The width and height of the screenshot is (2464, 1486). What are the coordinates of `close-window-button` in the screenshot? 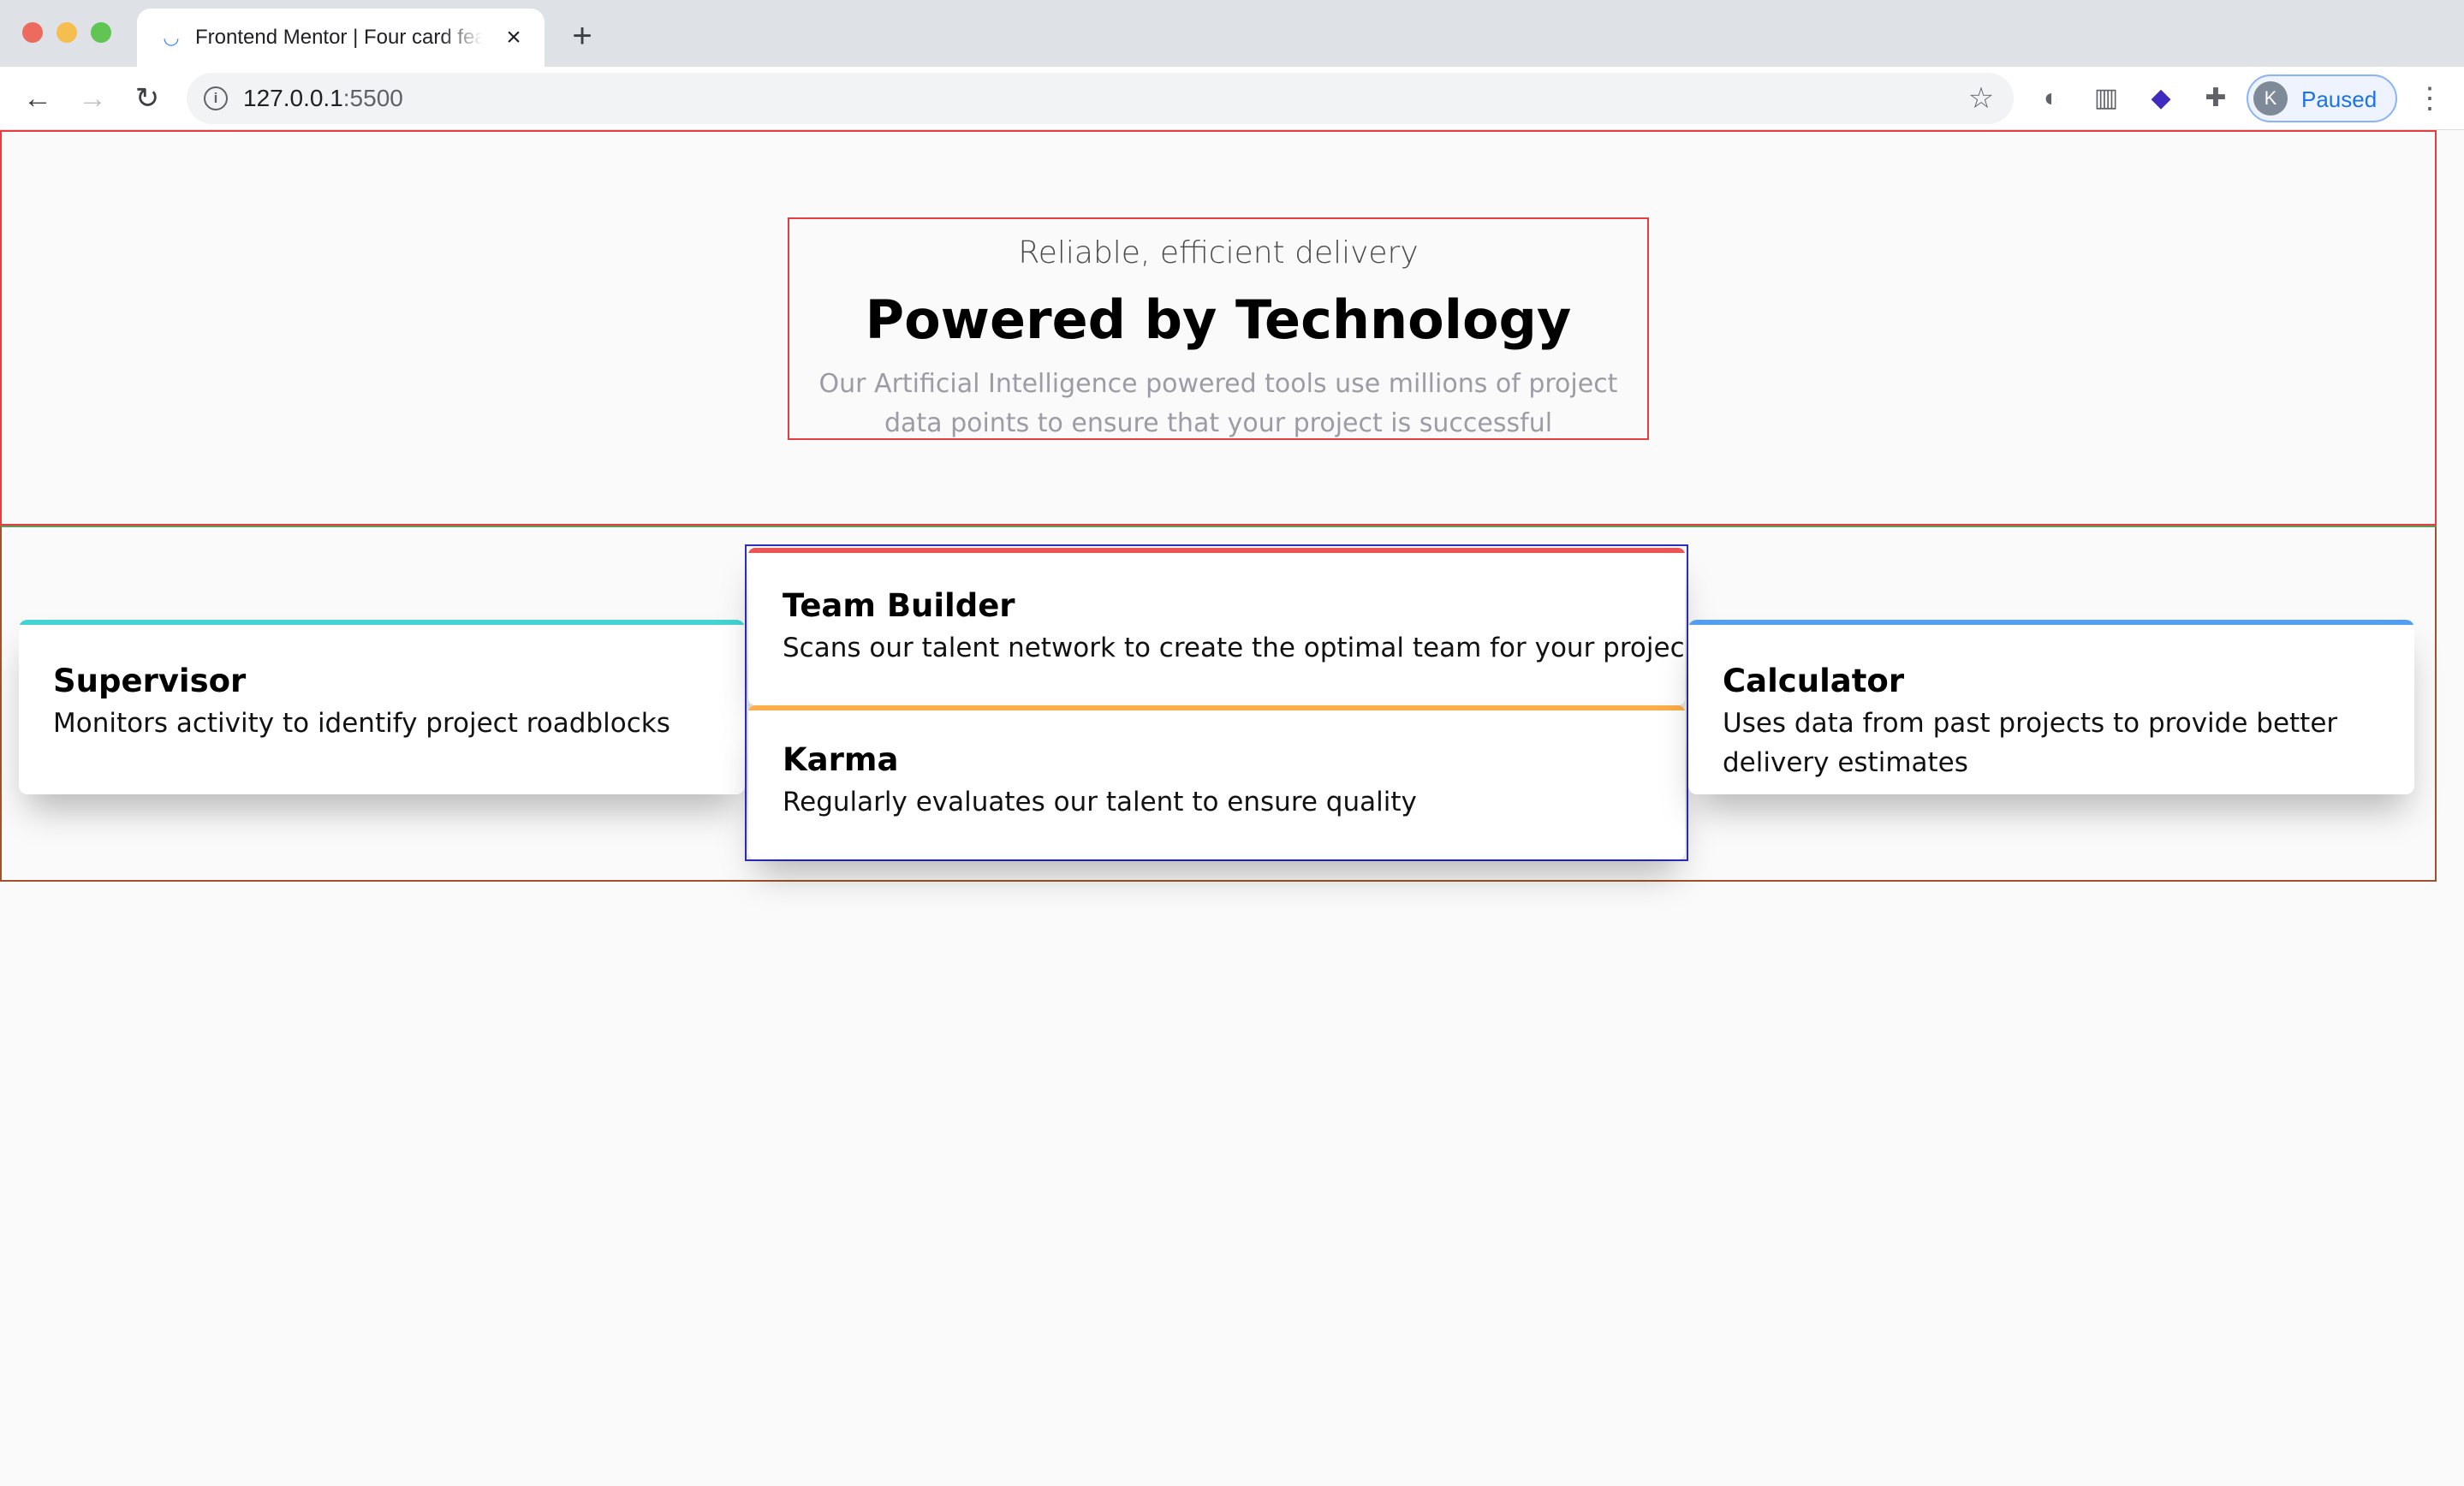 It's located at (32, 32).